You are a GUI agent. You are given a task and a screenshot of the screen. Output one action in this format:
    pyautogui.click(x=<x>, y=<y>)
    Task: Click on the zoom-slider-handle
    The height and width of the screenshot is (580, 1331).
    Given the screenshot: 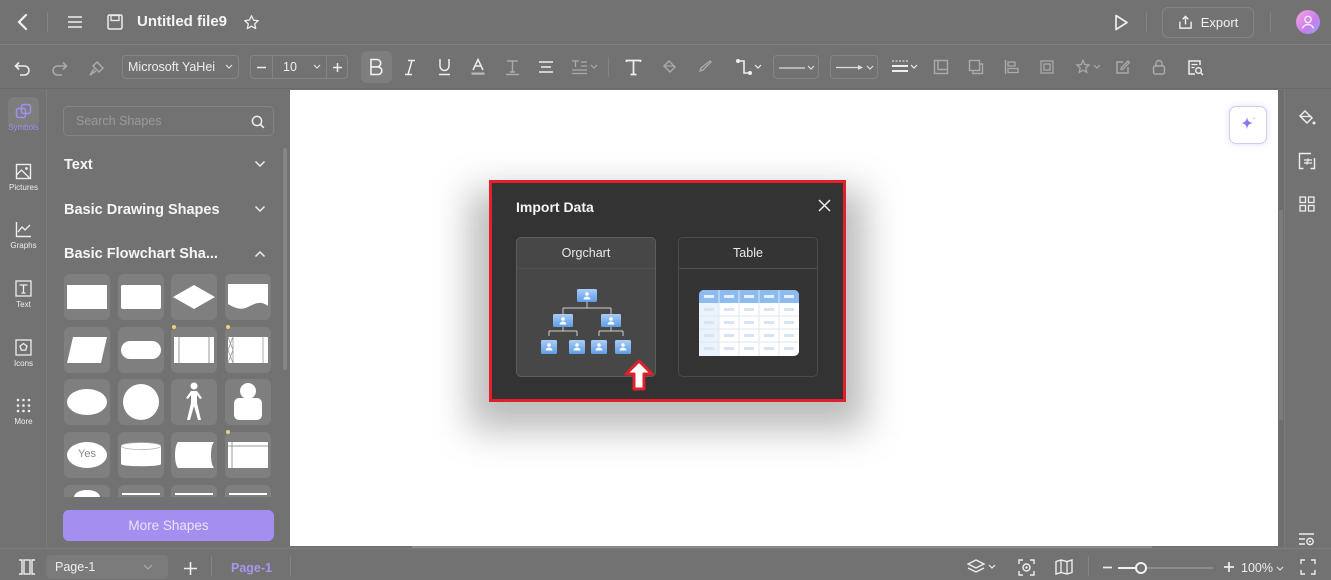 What is the action you would take?
    pyautogui.click(x=1141, y=568)
    